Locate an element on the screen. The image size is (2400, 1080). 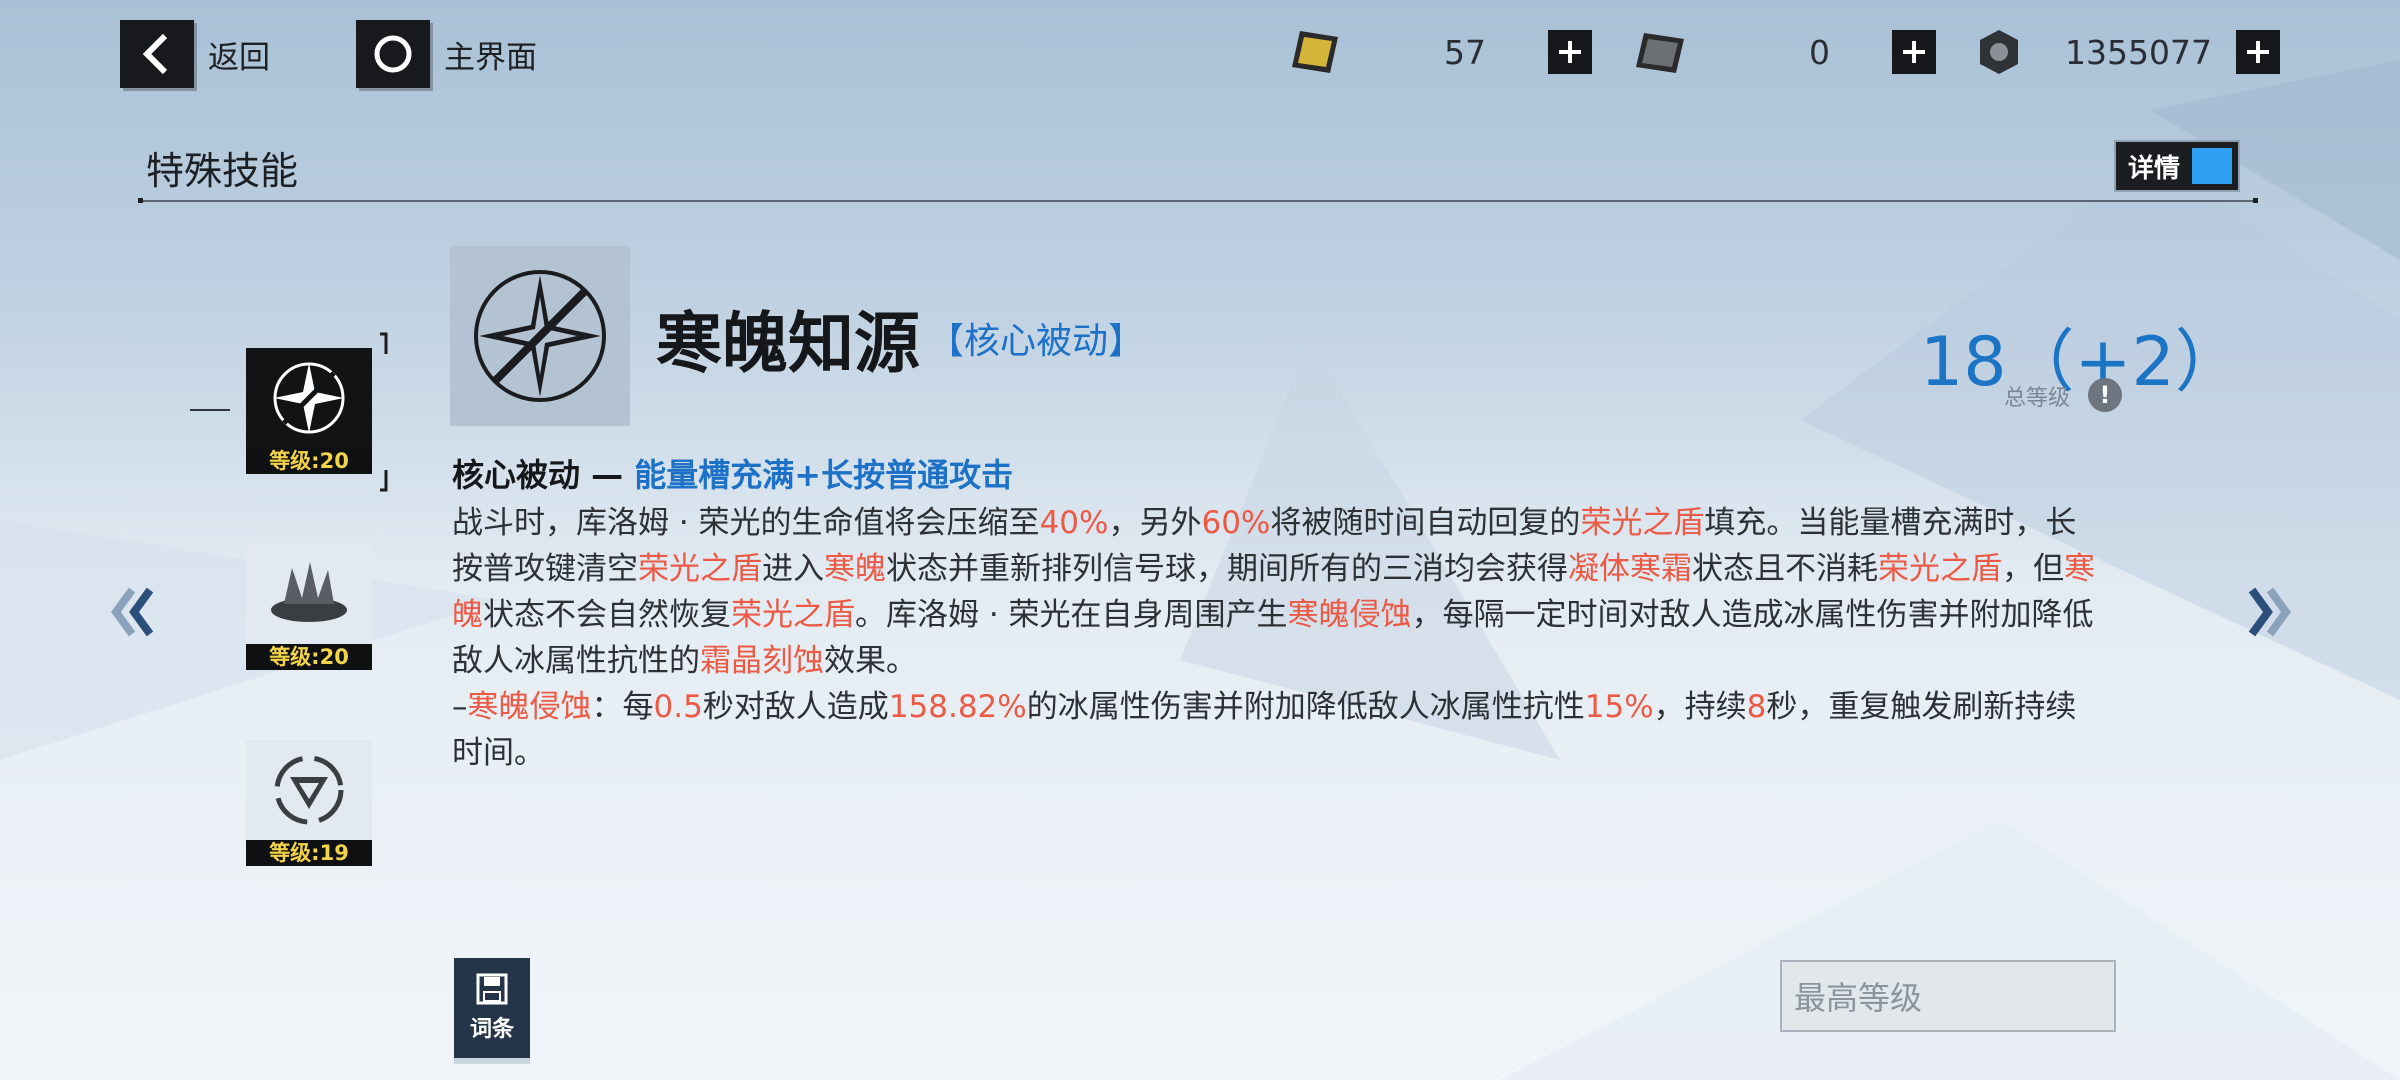
skill-slot-3: 等级:19 is located at coordinates (309, 803).